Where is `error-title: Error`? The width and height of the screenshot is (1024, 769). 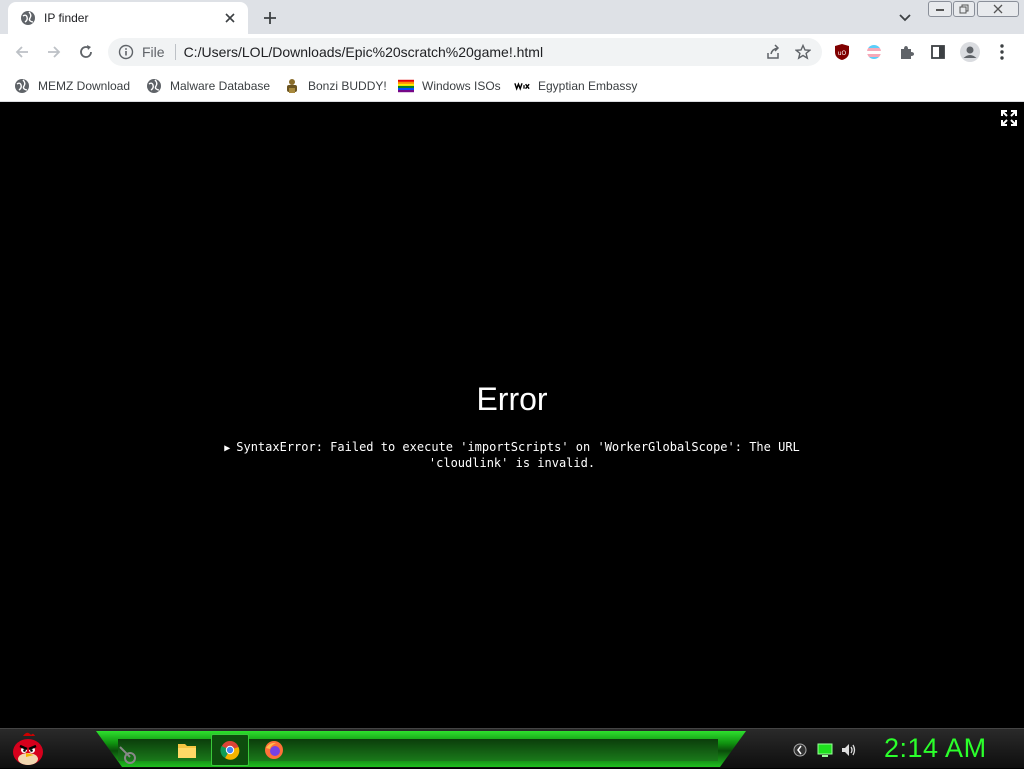 error-title: Error is located at coordinates (512, 399).